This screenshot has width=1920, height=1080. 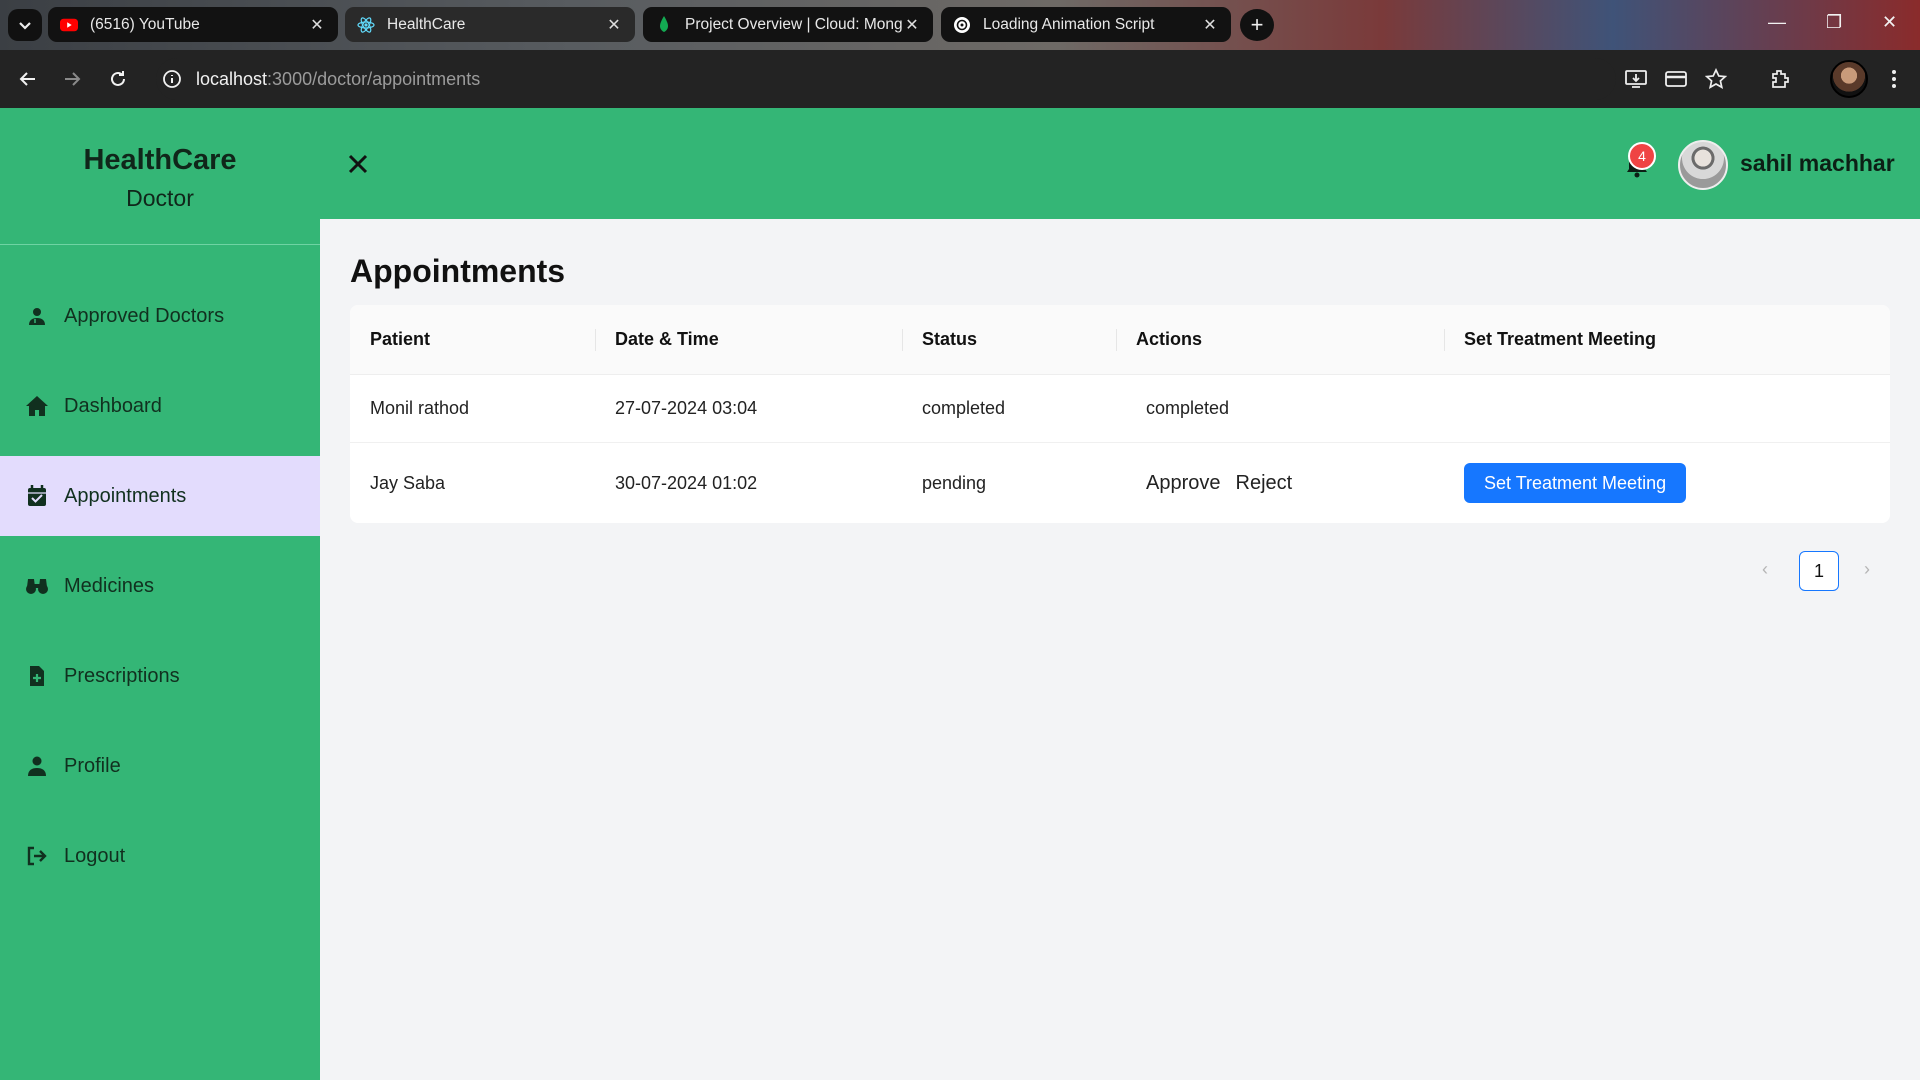 I want to click on file-medical-icon, so click(x=37, y=676).